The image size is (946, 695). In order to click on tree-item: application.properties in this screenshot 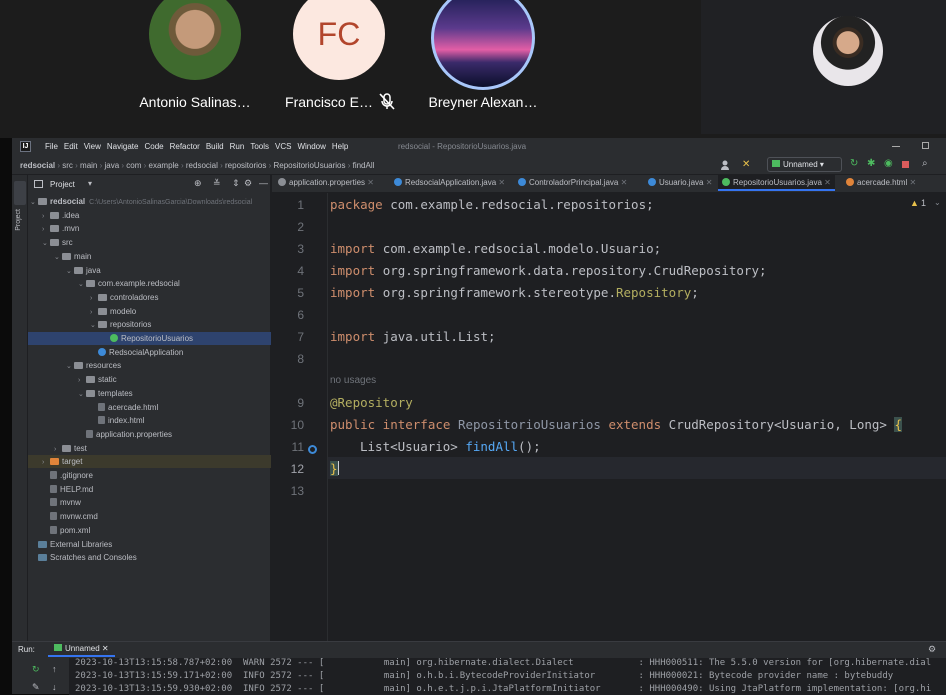, I will do `click(149, 434)`.